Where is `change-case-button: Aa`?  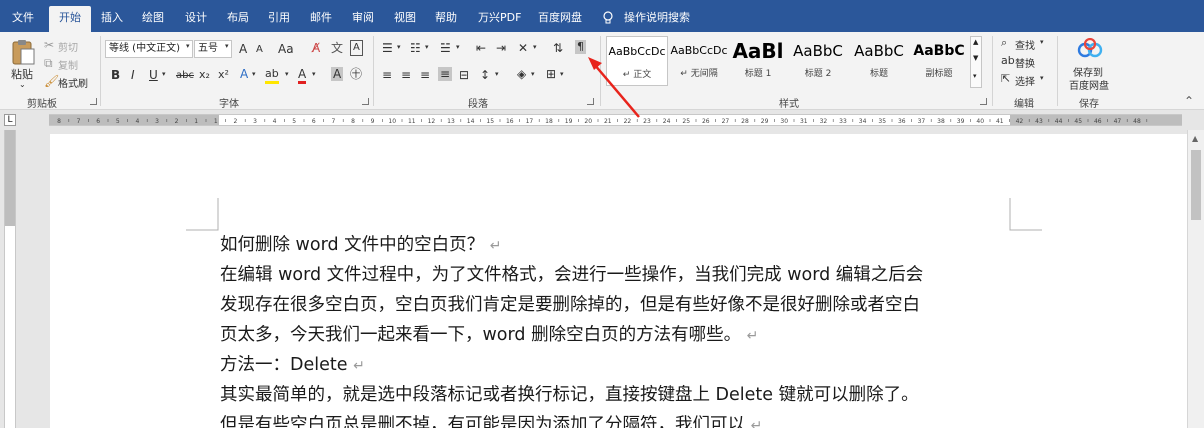
change-case-button: Aa is located at coordinates (286, 49).